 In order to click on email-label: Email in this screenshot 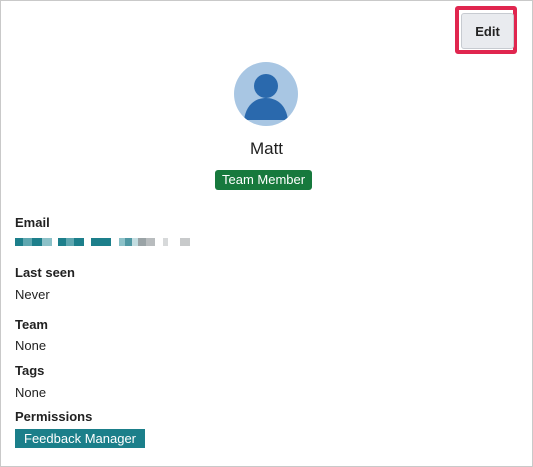, I will do `click(32, 222)`.